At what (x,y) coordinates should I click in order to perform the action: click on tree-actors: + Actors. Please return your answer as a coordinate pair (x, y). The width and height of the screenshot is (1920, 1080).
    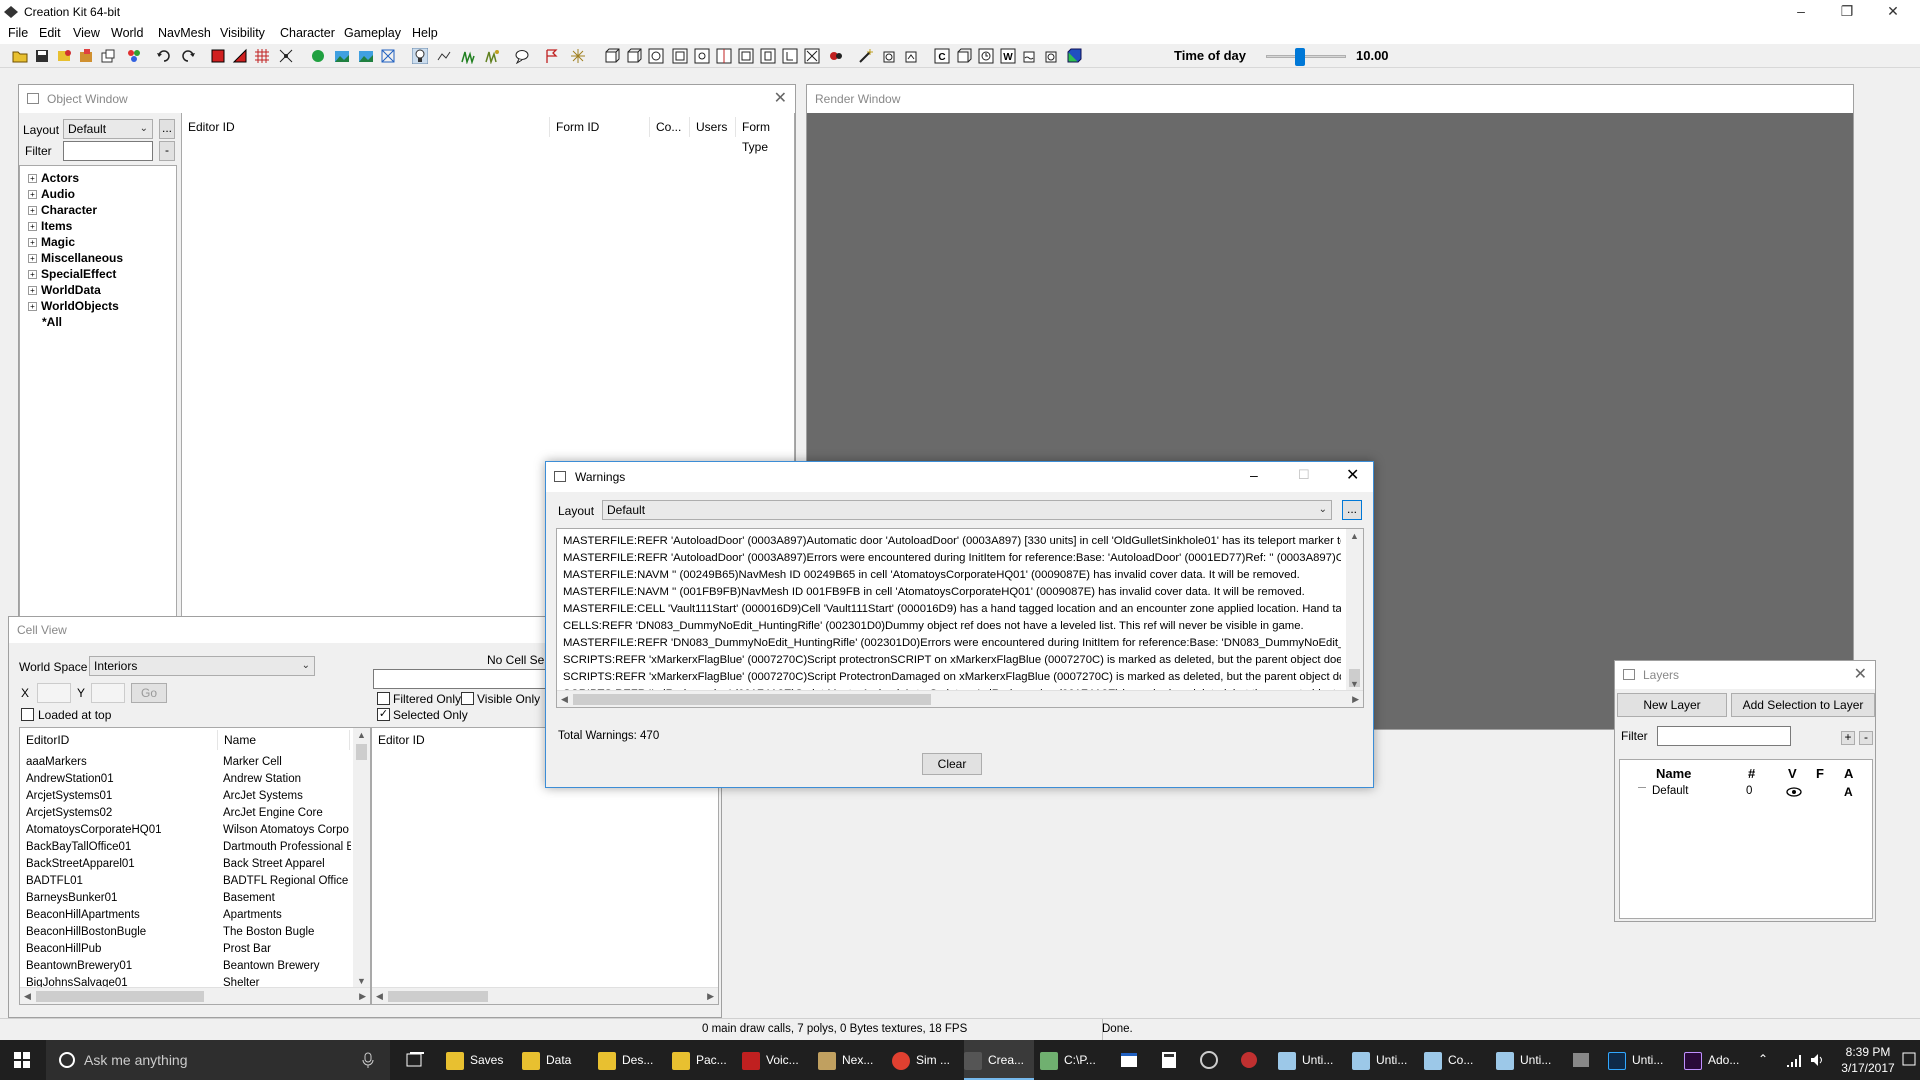
    Looking at the image, I should click on (53, 178).